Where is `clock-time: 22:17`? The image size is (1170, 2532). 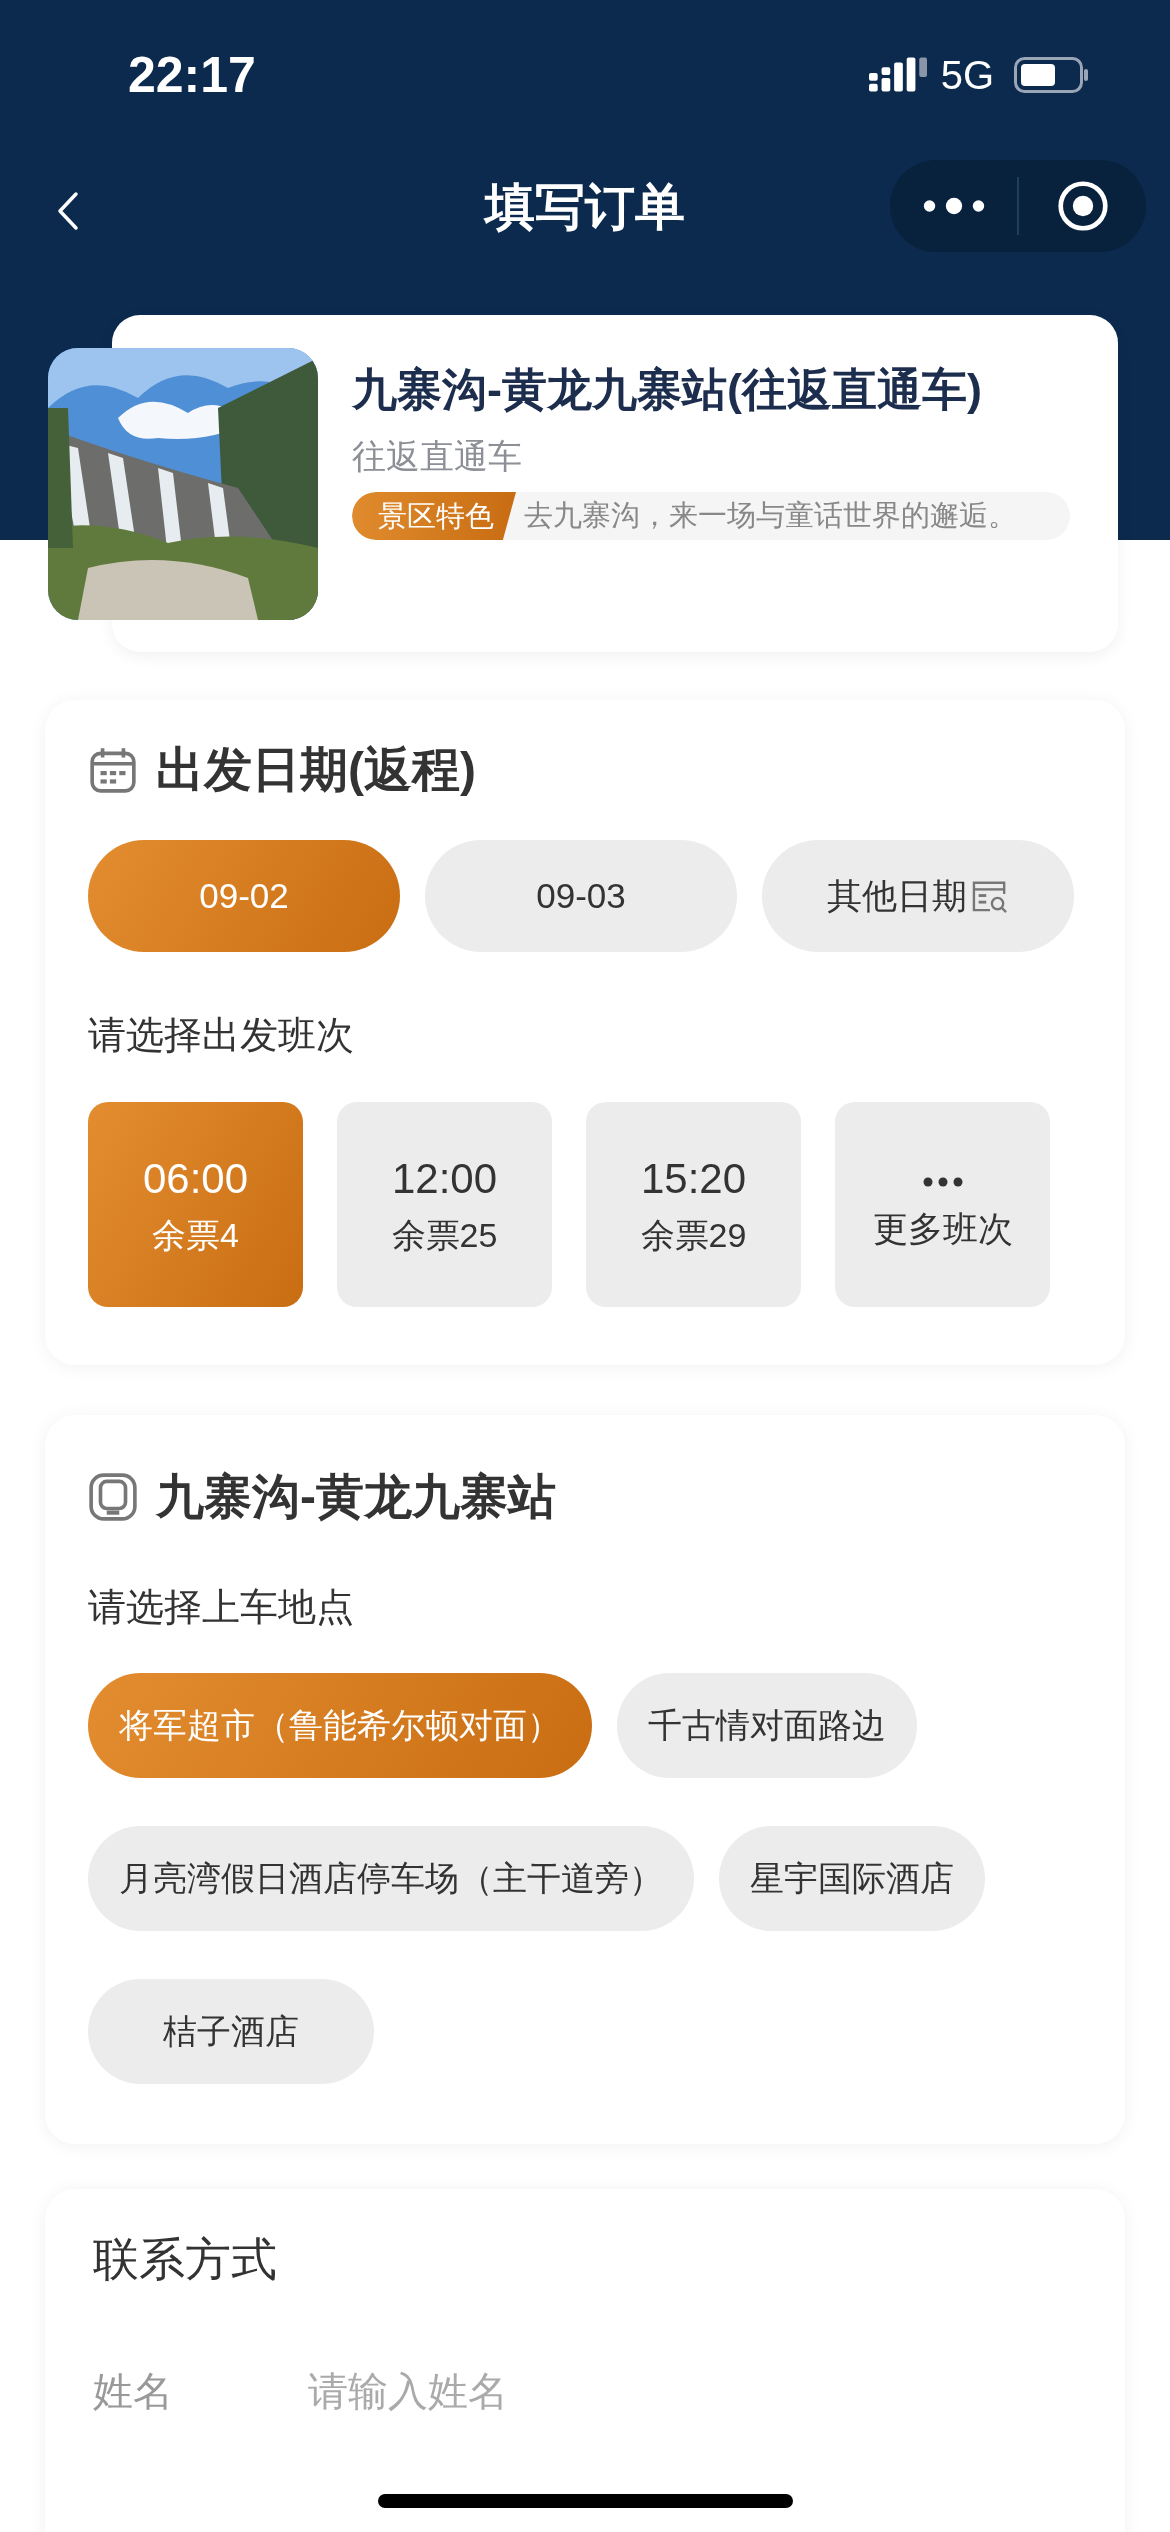
clock-time: 22:17 is located at coordinates (192, 75).